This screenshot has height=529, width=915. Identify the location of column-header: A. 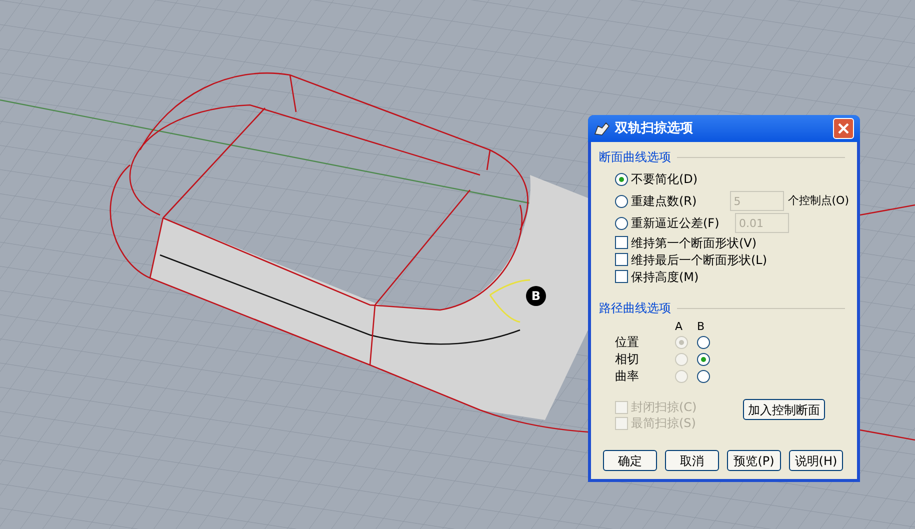
(679, 326).